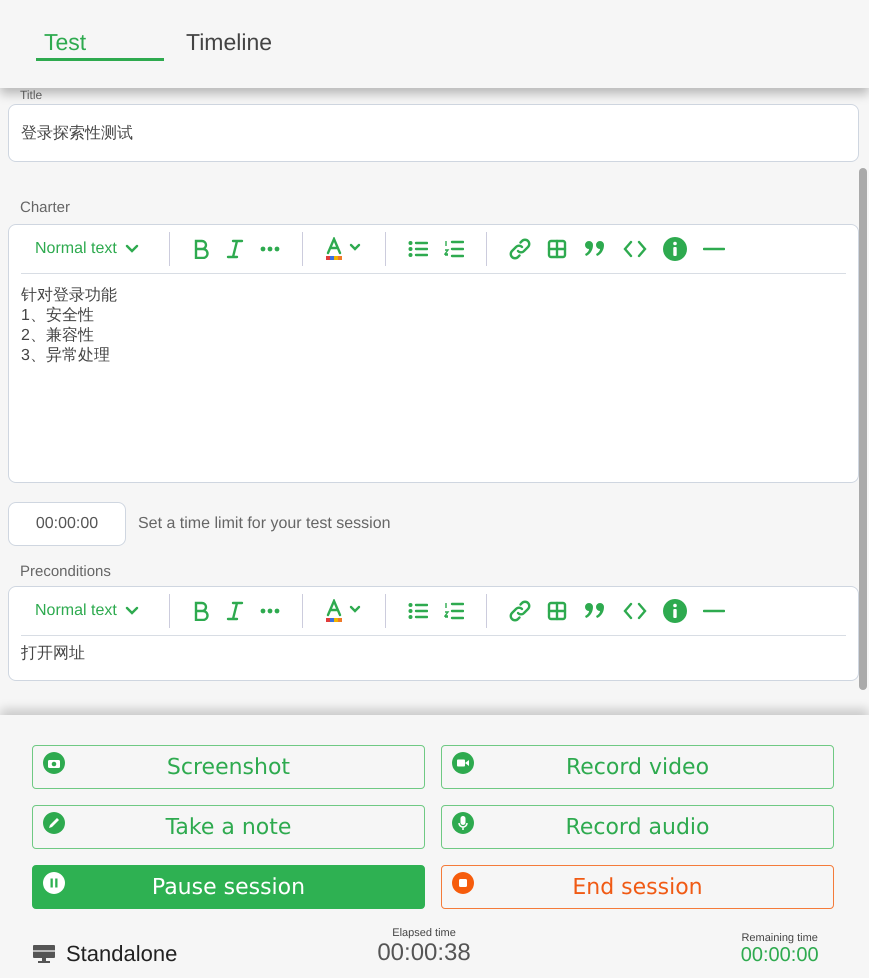 This screenshot has height=978, width=869. I want to click on elapsed-time: 00:00:38, so click(424, 953).